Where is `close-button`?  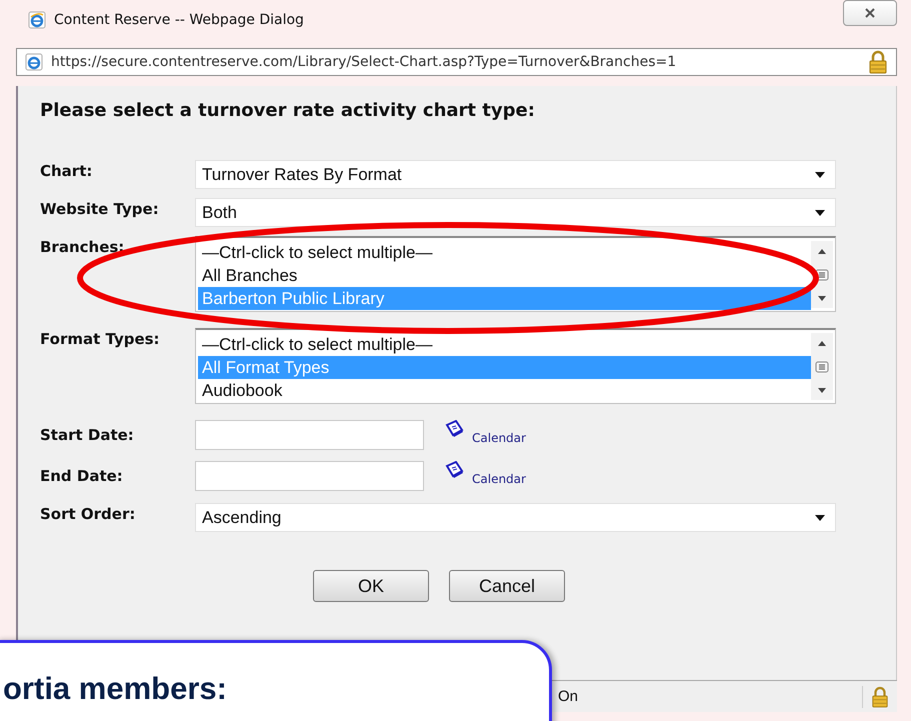
close-button is located at coordinates (870, 13).